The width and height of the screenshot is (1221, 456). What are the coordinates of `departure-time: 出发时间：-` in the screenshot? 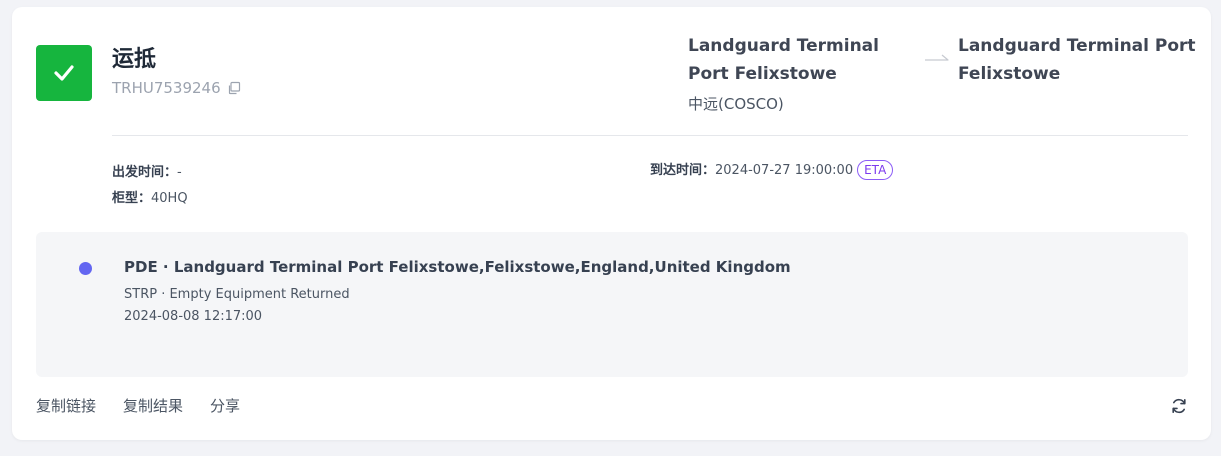 It's located at (147, 170).